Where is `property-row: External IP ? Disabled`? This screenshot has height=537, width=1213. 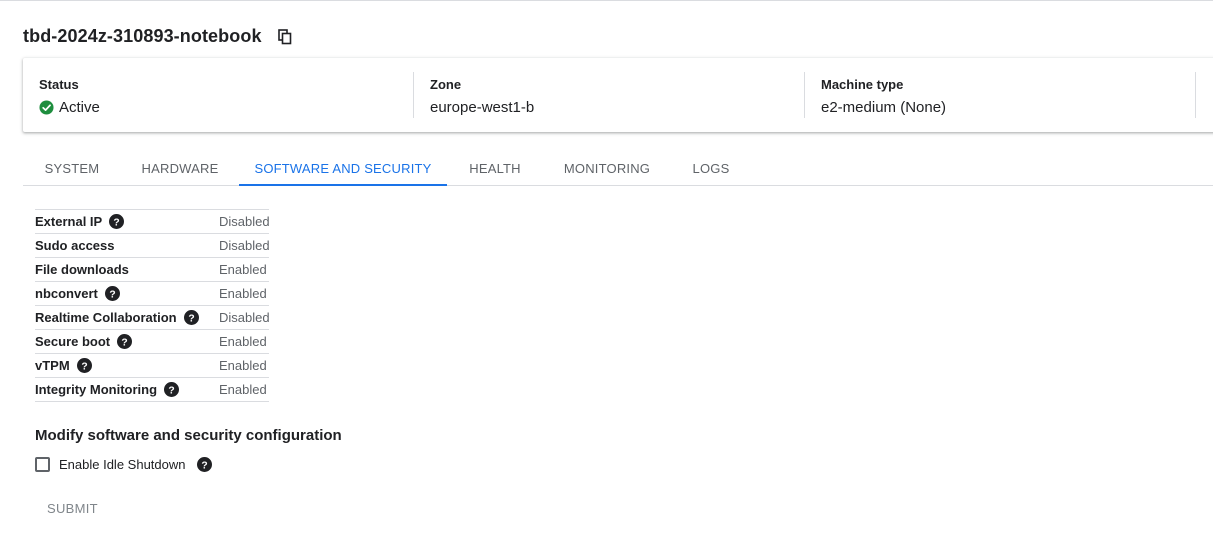 property-row: External IP ? Disabled is located at coordinates (152, 222).